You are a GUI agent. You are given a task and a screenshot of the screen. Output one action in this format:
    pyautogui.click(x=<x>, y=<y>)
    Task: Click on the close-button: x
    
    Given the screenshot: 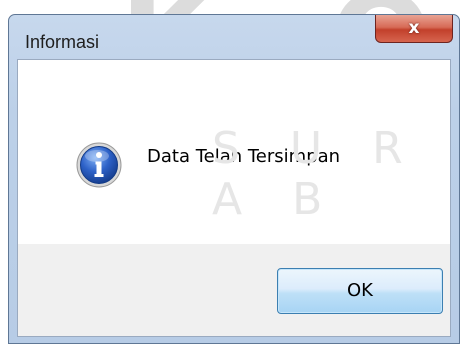 What is the action you would take?
    pyautogui.click(x=414, y=29)
    